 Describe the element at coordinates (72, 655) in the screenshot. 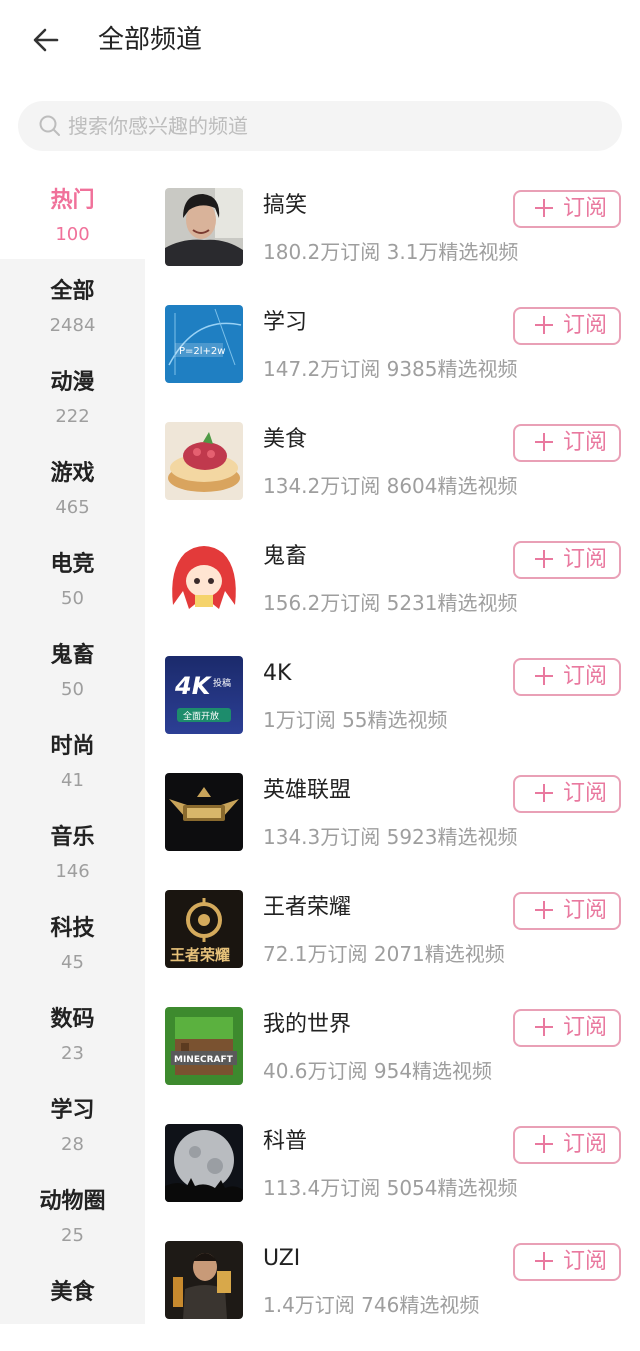

I see `sidebar-item-label: 鬼畜` at that location.